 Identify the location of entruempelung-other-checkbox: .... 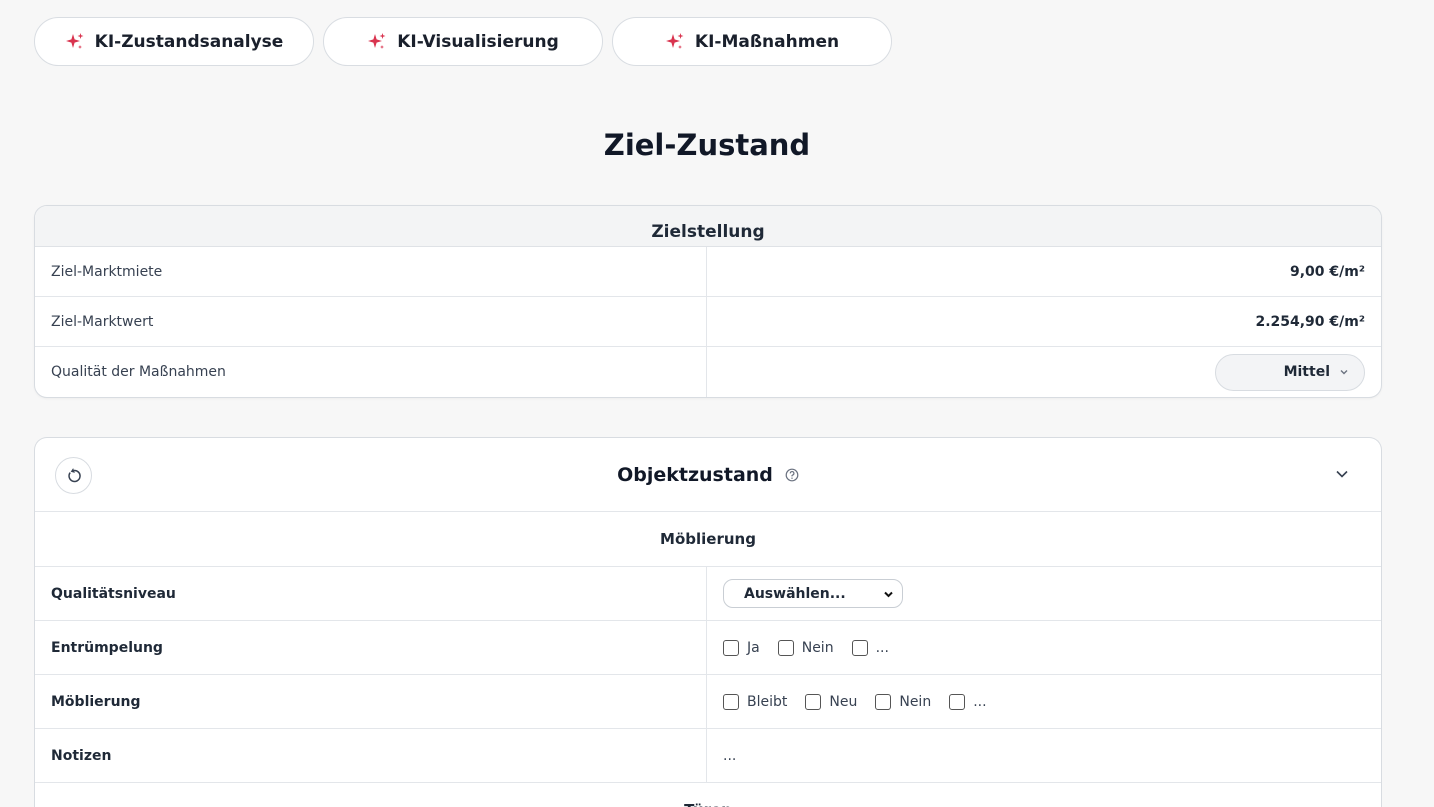
(870, 647).